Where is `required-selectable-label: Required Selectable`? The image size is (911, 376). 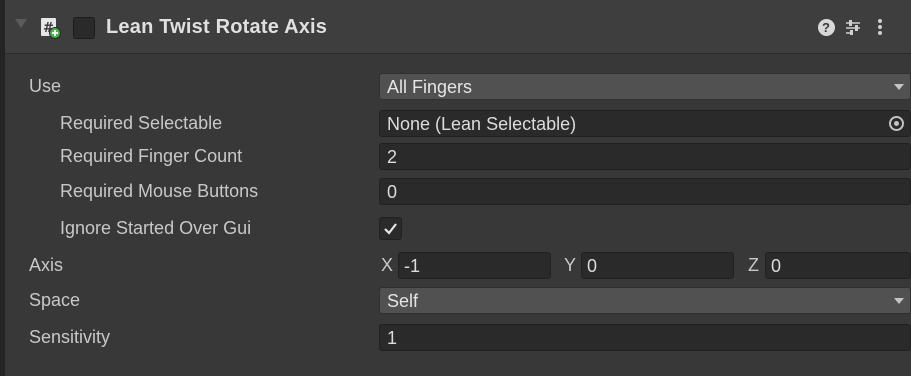
required-selectable-label: Required Selectable is located at coordinates (141, 123).